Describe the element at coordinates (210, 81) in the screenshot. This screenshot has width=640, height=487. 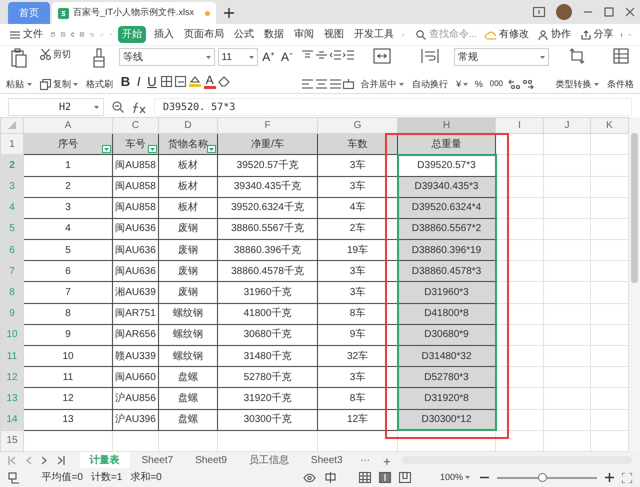
I see `font-color-button: A` at that location.